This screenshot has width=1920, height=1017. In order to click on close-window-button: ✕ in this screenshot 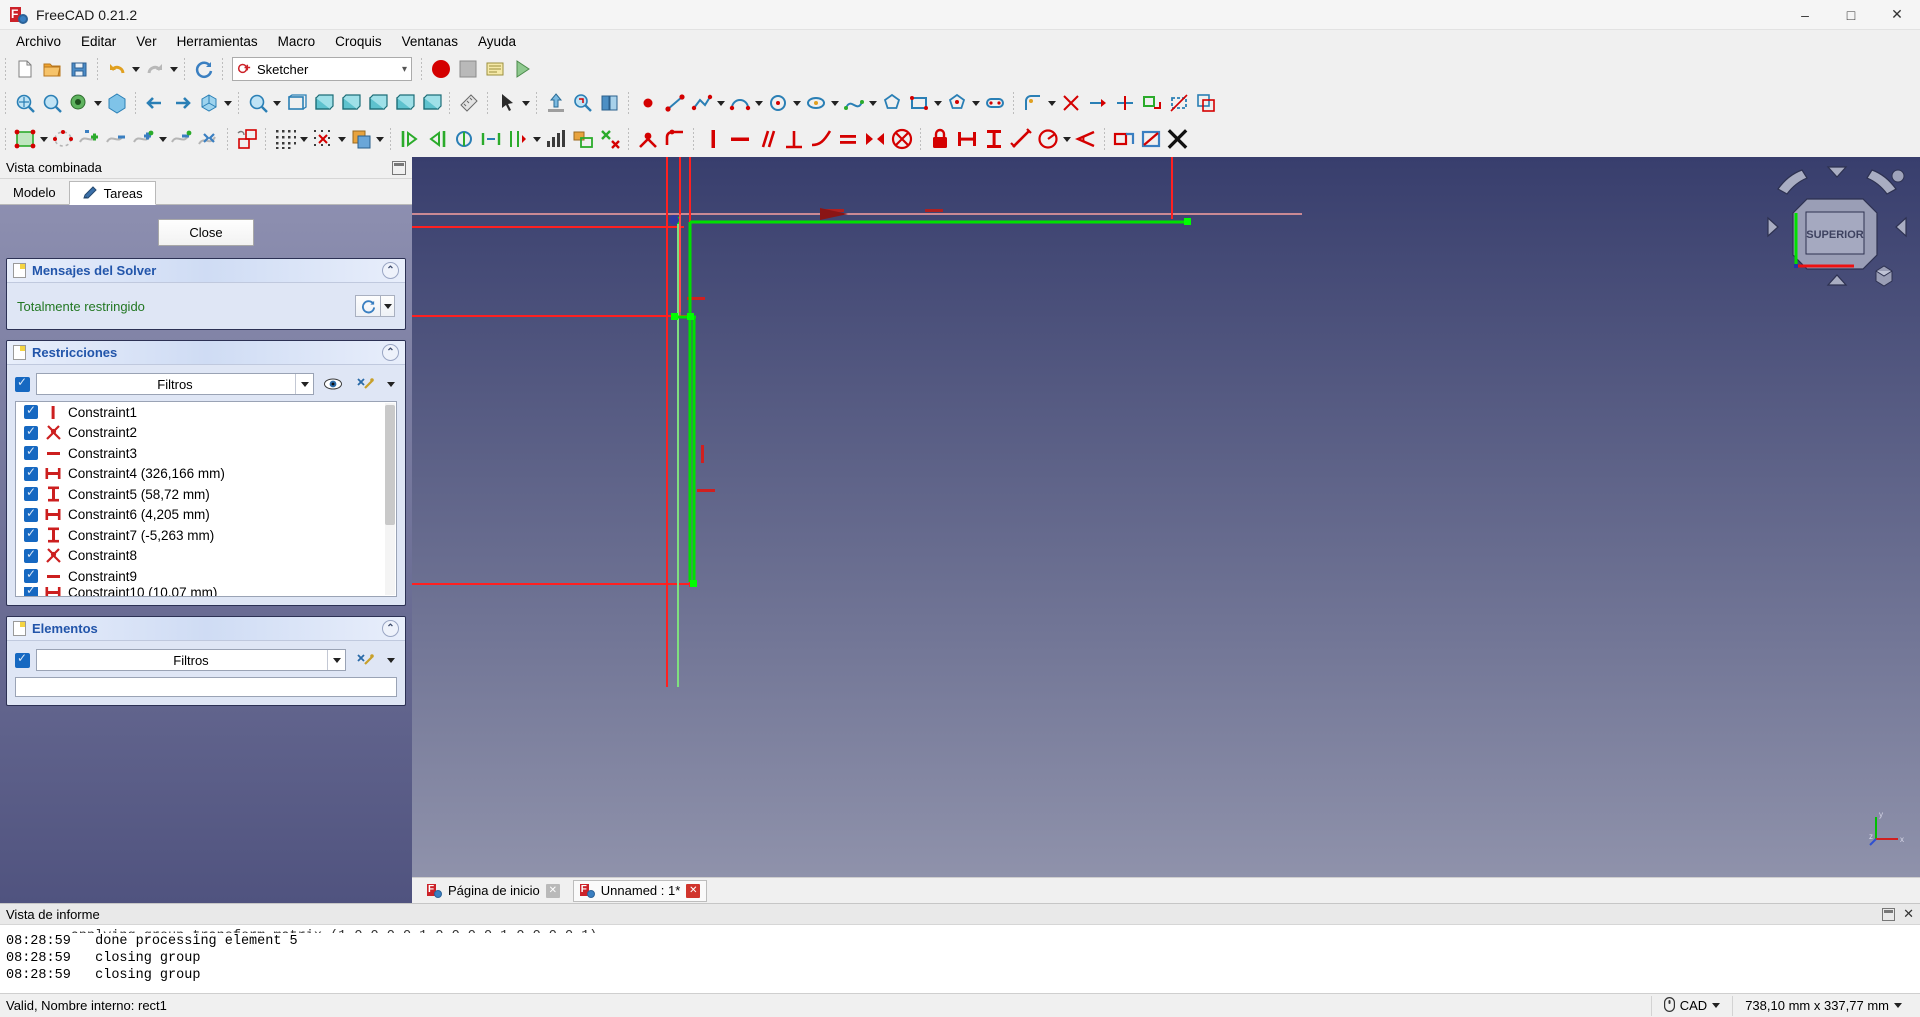, I will do `click(1897, 15)`.